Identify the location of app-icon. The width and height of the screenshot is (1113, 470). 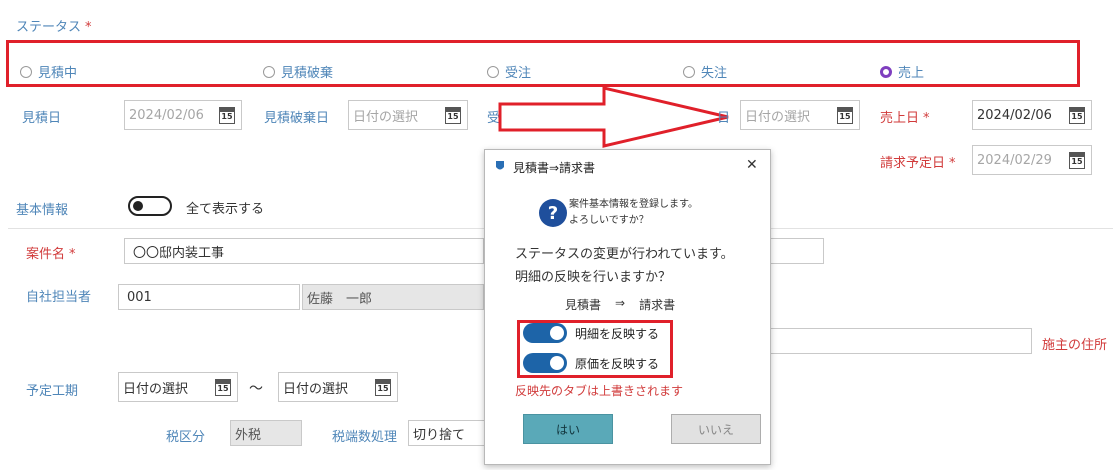
(500, 166).